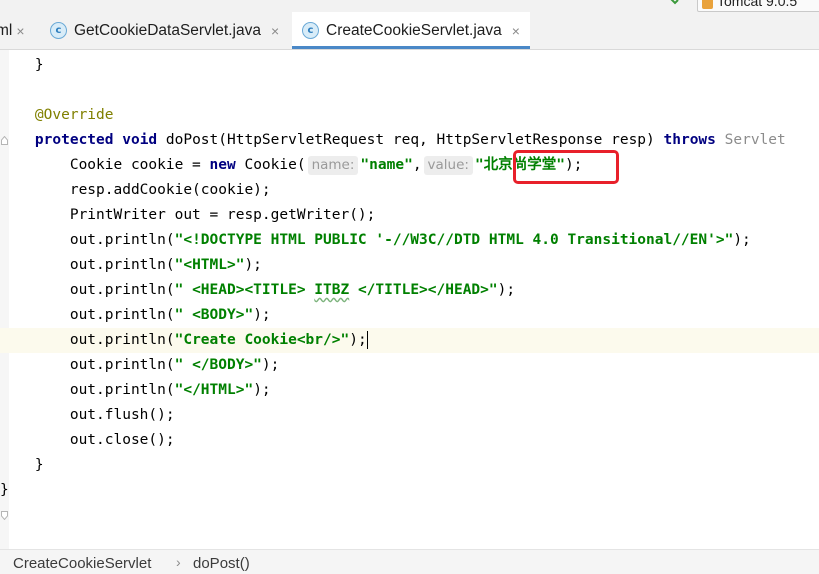  Describe the element at coordinates (409, 561) in the screenshot. I see `breadcrumb: CreateCookieServlet › doPost()` at that location.